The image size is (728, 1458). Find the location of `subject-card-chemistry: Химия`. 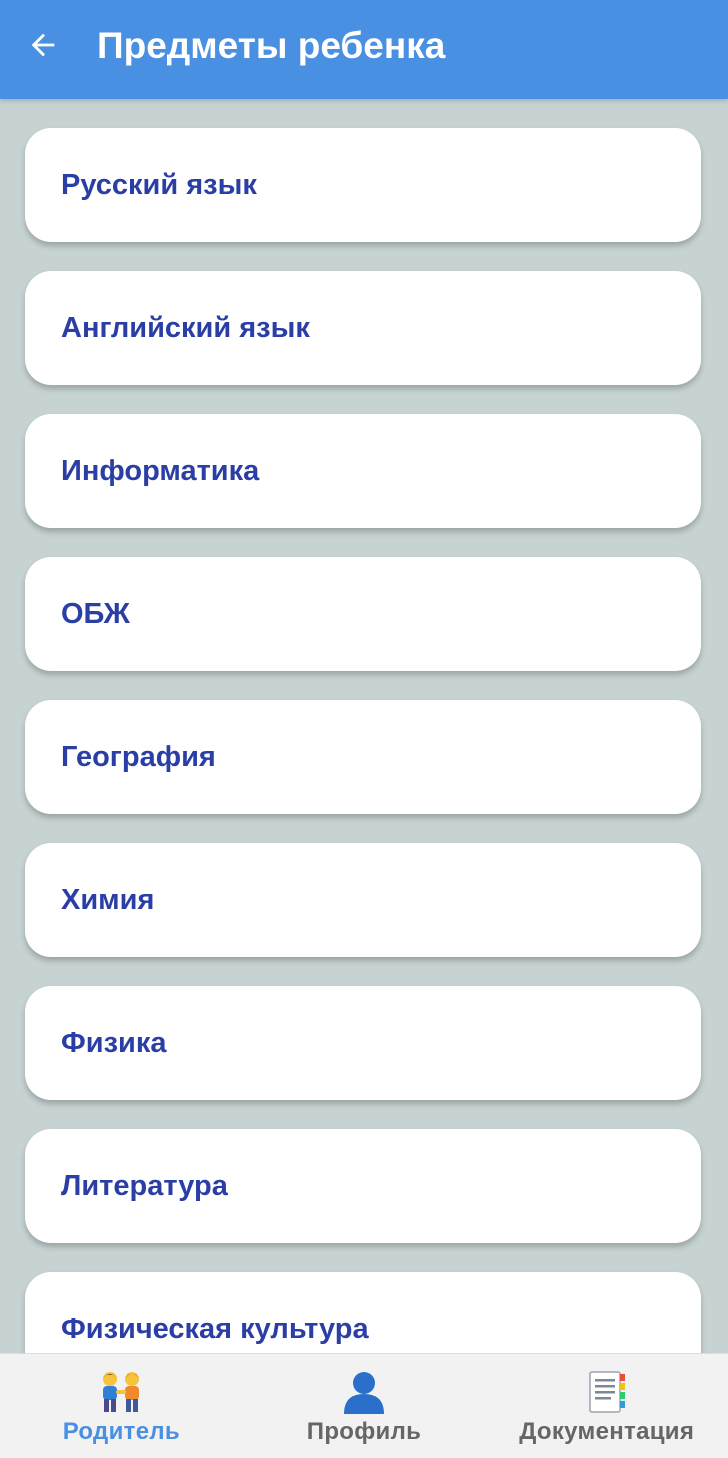

subject-card-chemistry: Химия is located at coordinates (363, 900).